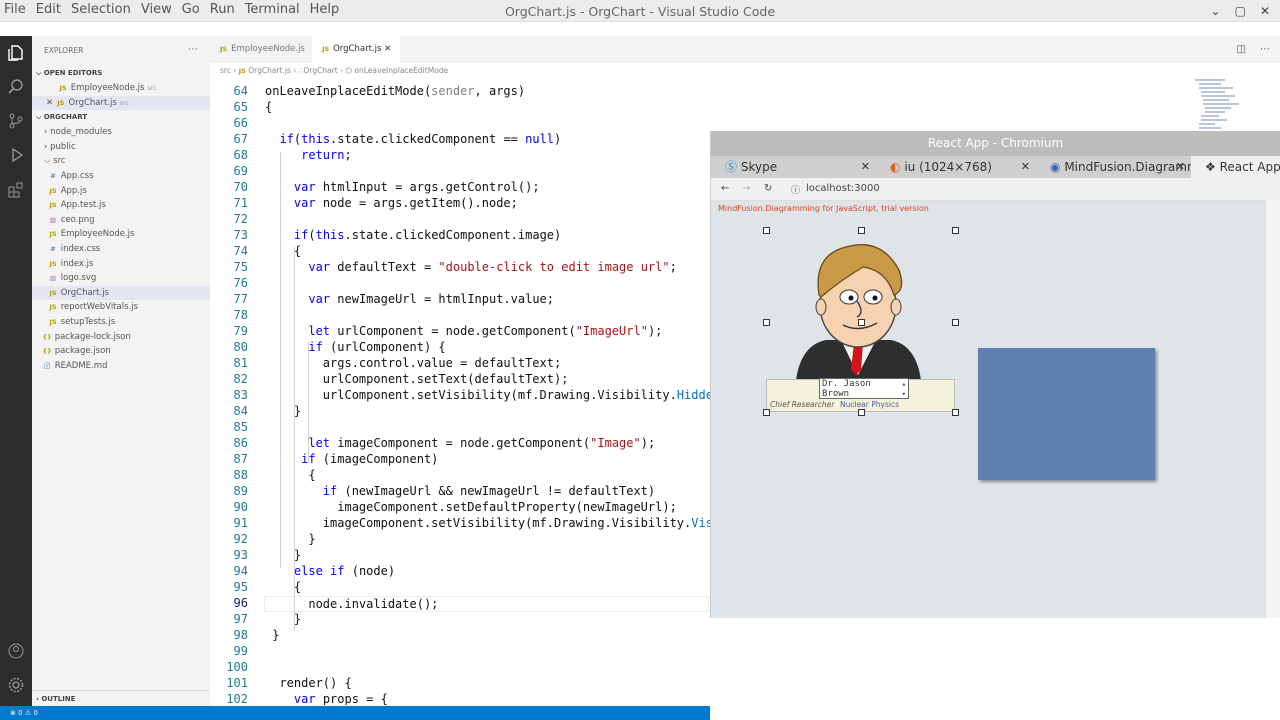 Image resolution: width=1280 pixels, height=720 pixels. I want to click on error-count: 0, so click(20, 713).